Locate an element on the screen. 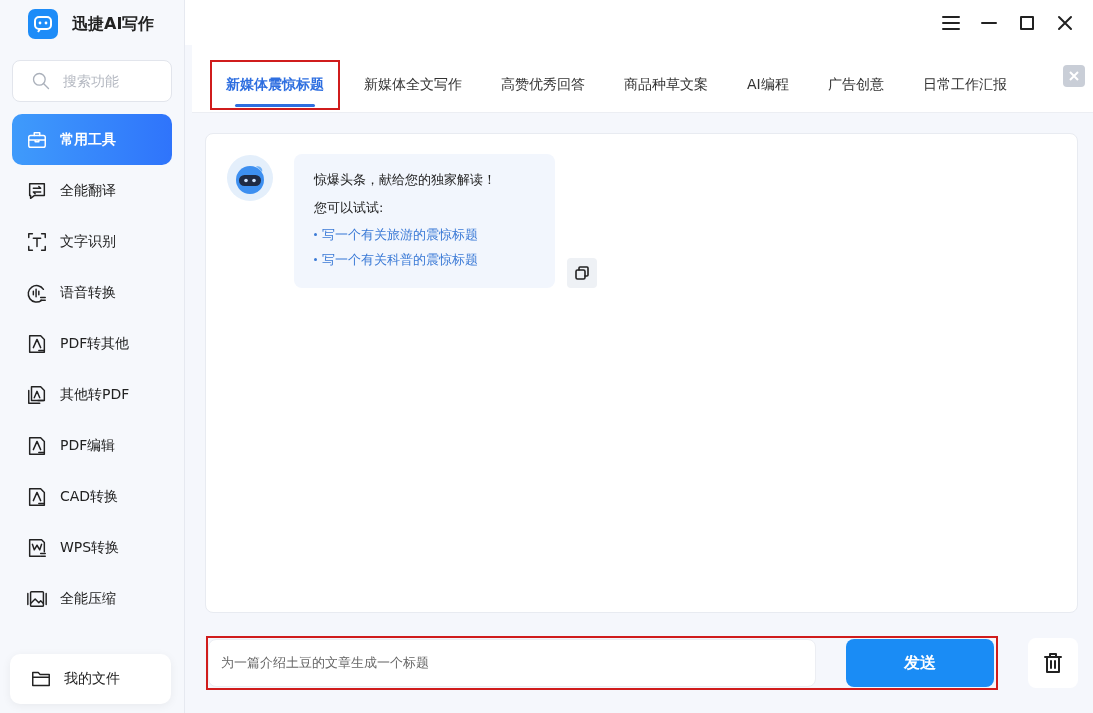 This screenshot has height=713, width=1093. sidebar-item: PDF编辑 is located at coordinates (92, 445).